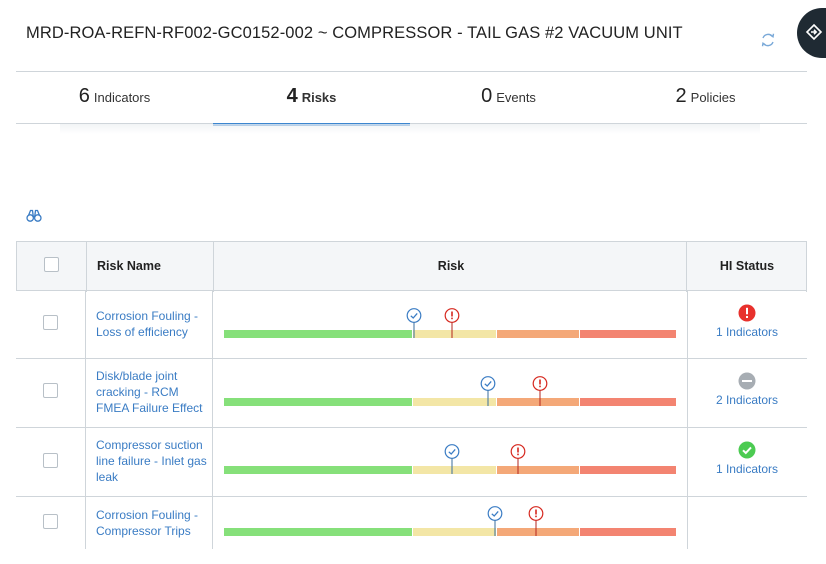  Describe the element at coordinates (487, 96) in the screenshot. I see `tab-count: 0` at that location.